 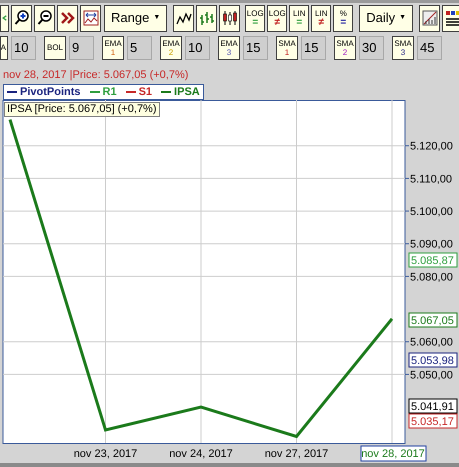 I want to click on indicator-button: BOL, so click(x=55, y=48).